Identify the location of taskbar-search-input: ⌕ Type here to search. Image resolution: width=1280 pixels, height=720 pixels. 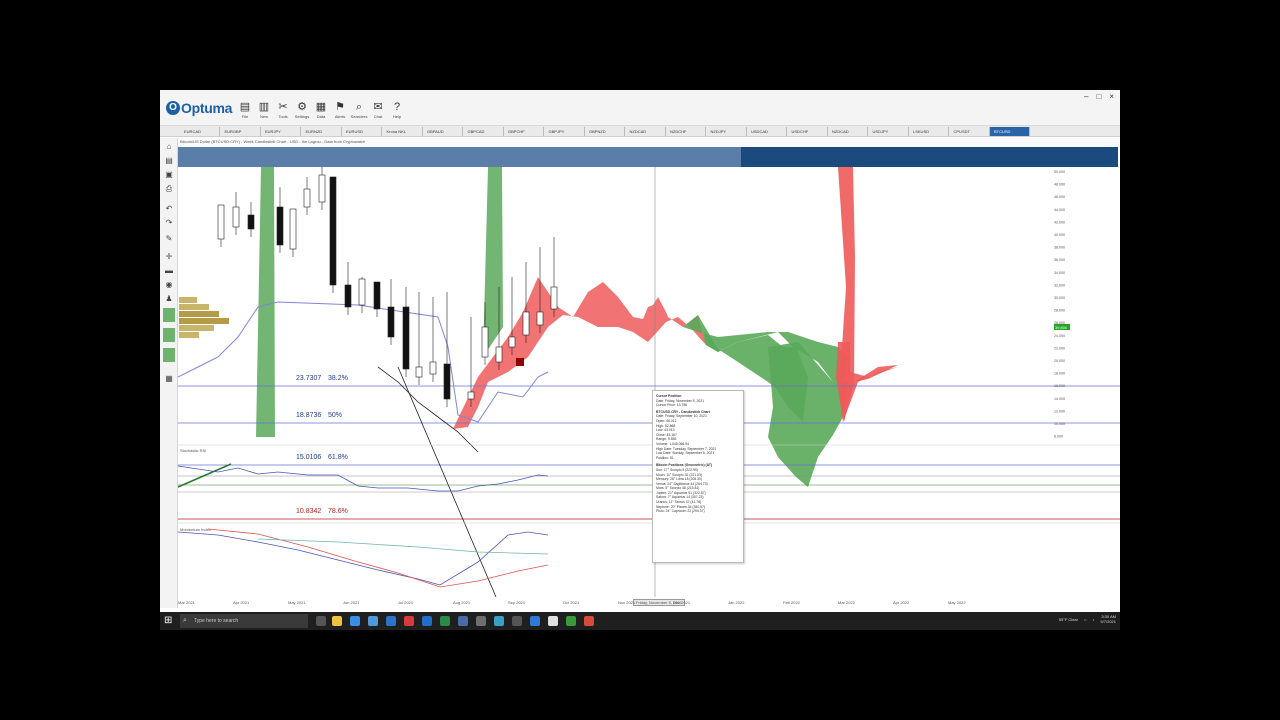
(244, 621).